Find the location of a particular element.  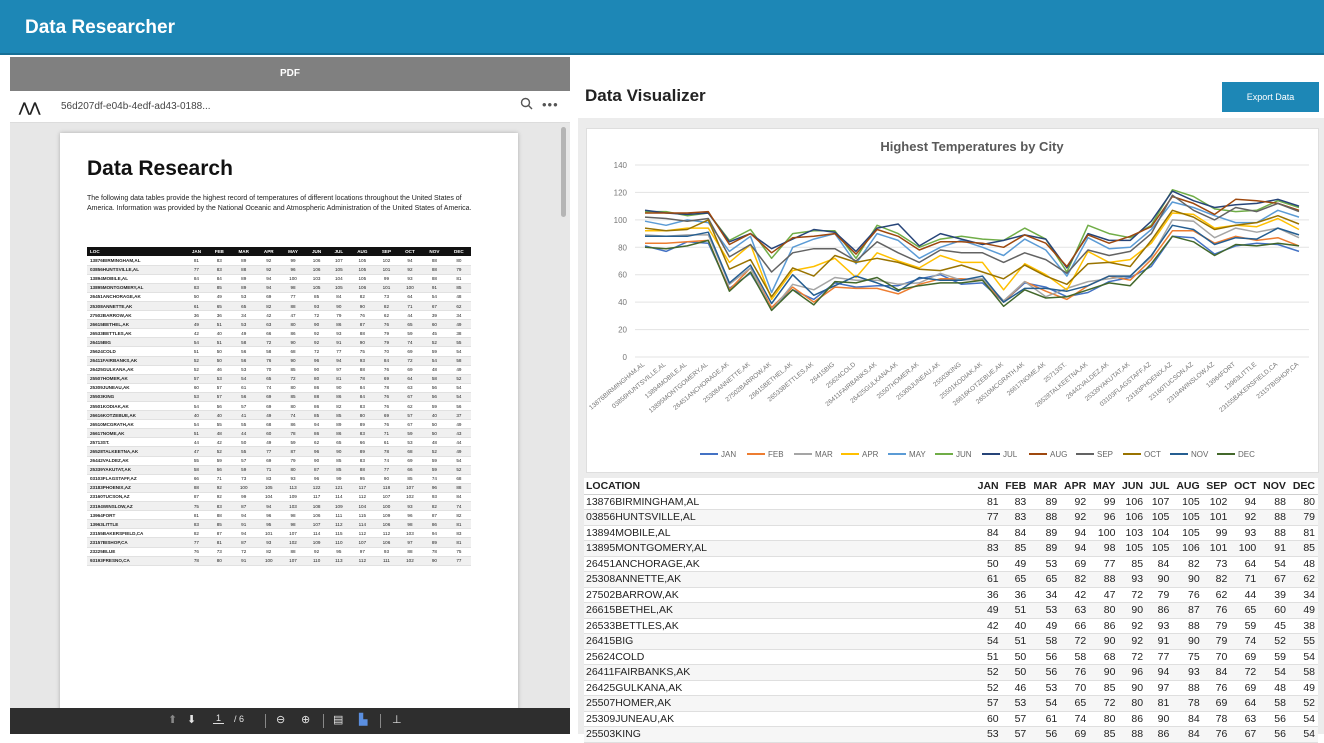

temperature-cell: 105 is located at coordinates (317, 288).